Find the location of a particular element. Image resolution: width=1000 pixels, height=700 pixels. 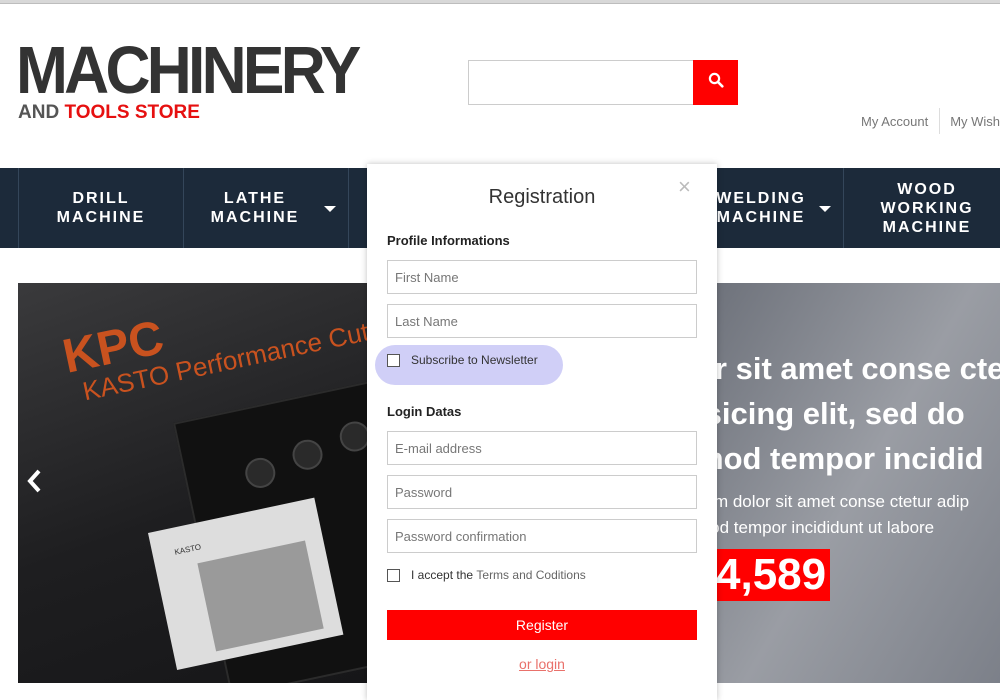

password-field is located at coordinates (542, 492).